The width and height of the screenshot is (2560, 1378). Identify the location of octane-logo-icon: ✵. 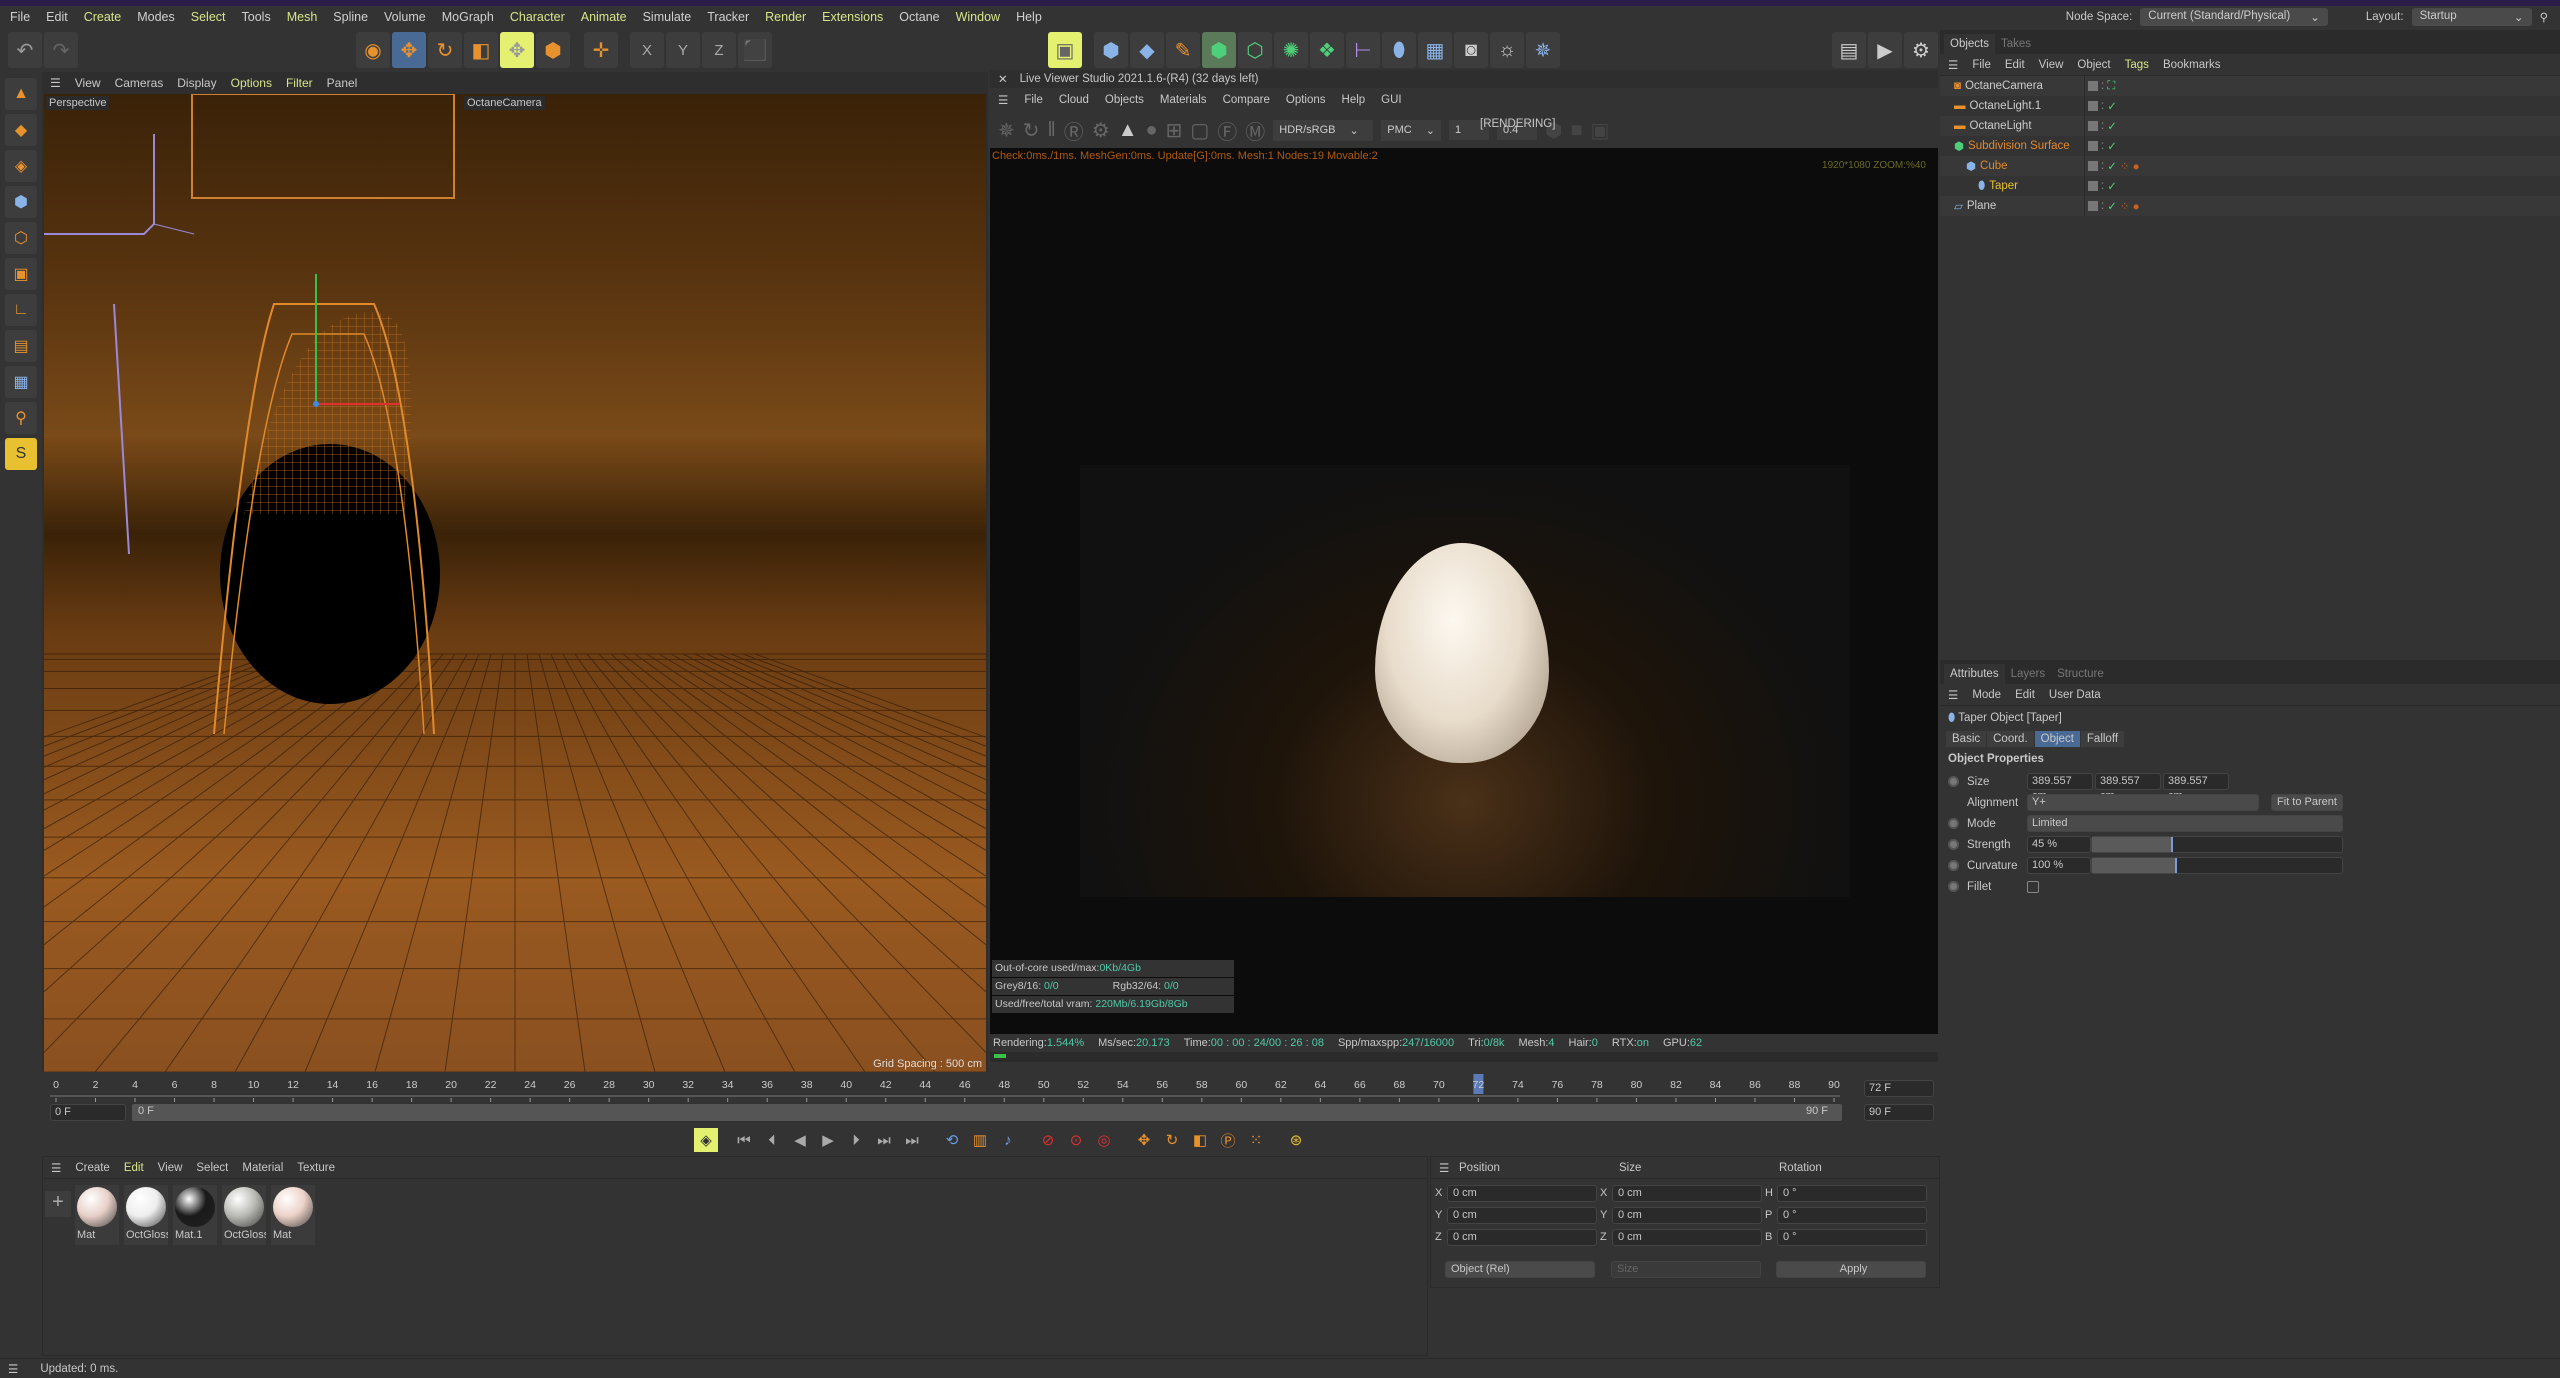
(1006, 130).